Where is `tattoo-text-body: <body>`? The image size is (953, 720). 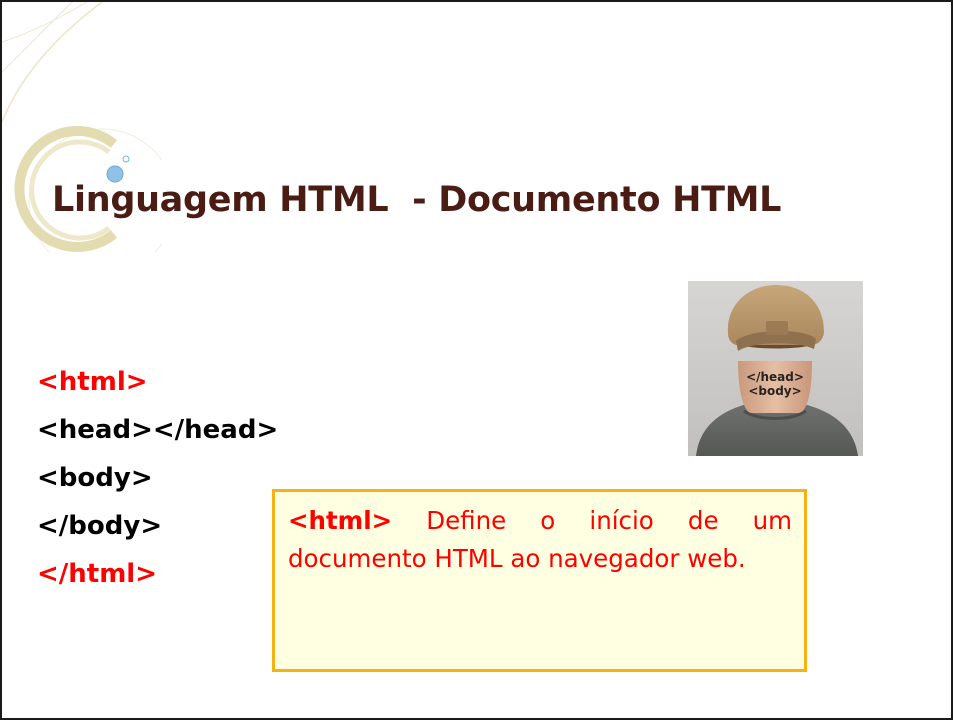
tattoo-text-body: <body> is located at coordinates (774, 391).